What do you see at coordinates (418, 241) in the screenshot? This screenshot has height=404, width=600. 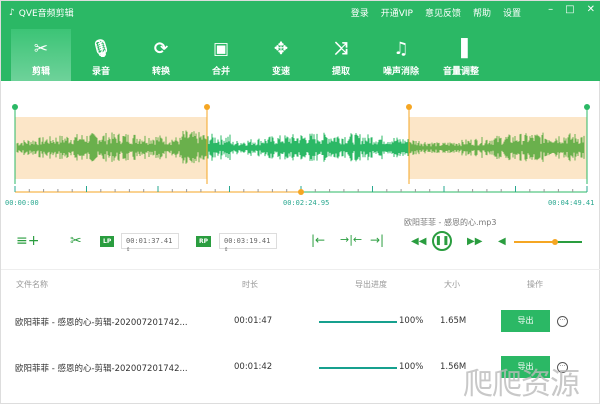 I see `rewind-icon: ◀◀` at bounding box center [418, 241].